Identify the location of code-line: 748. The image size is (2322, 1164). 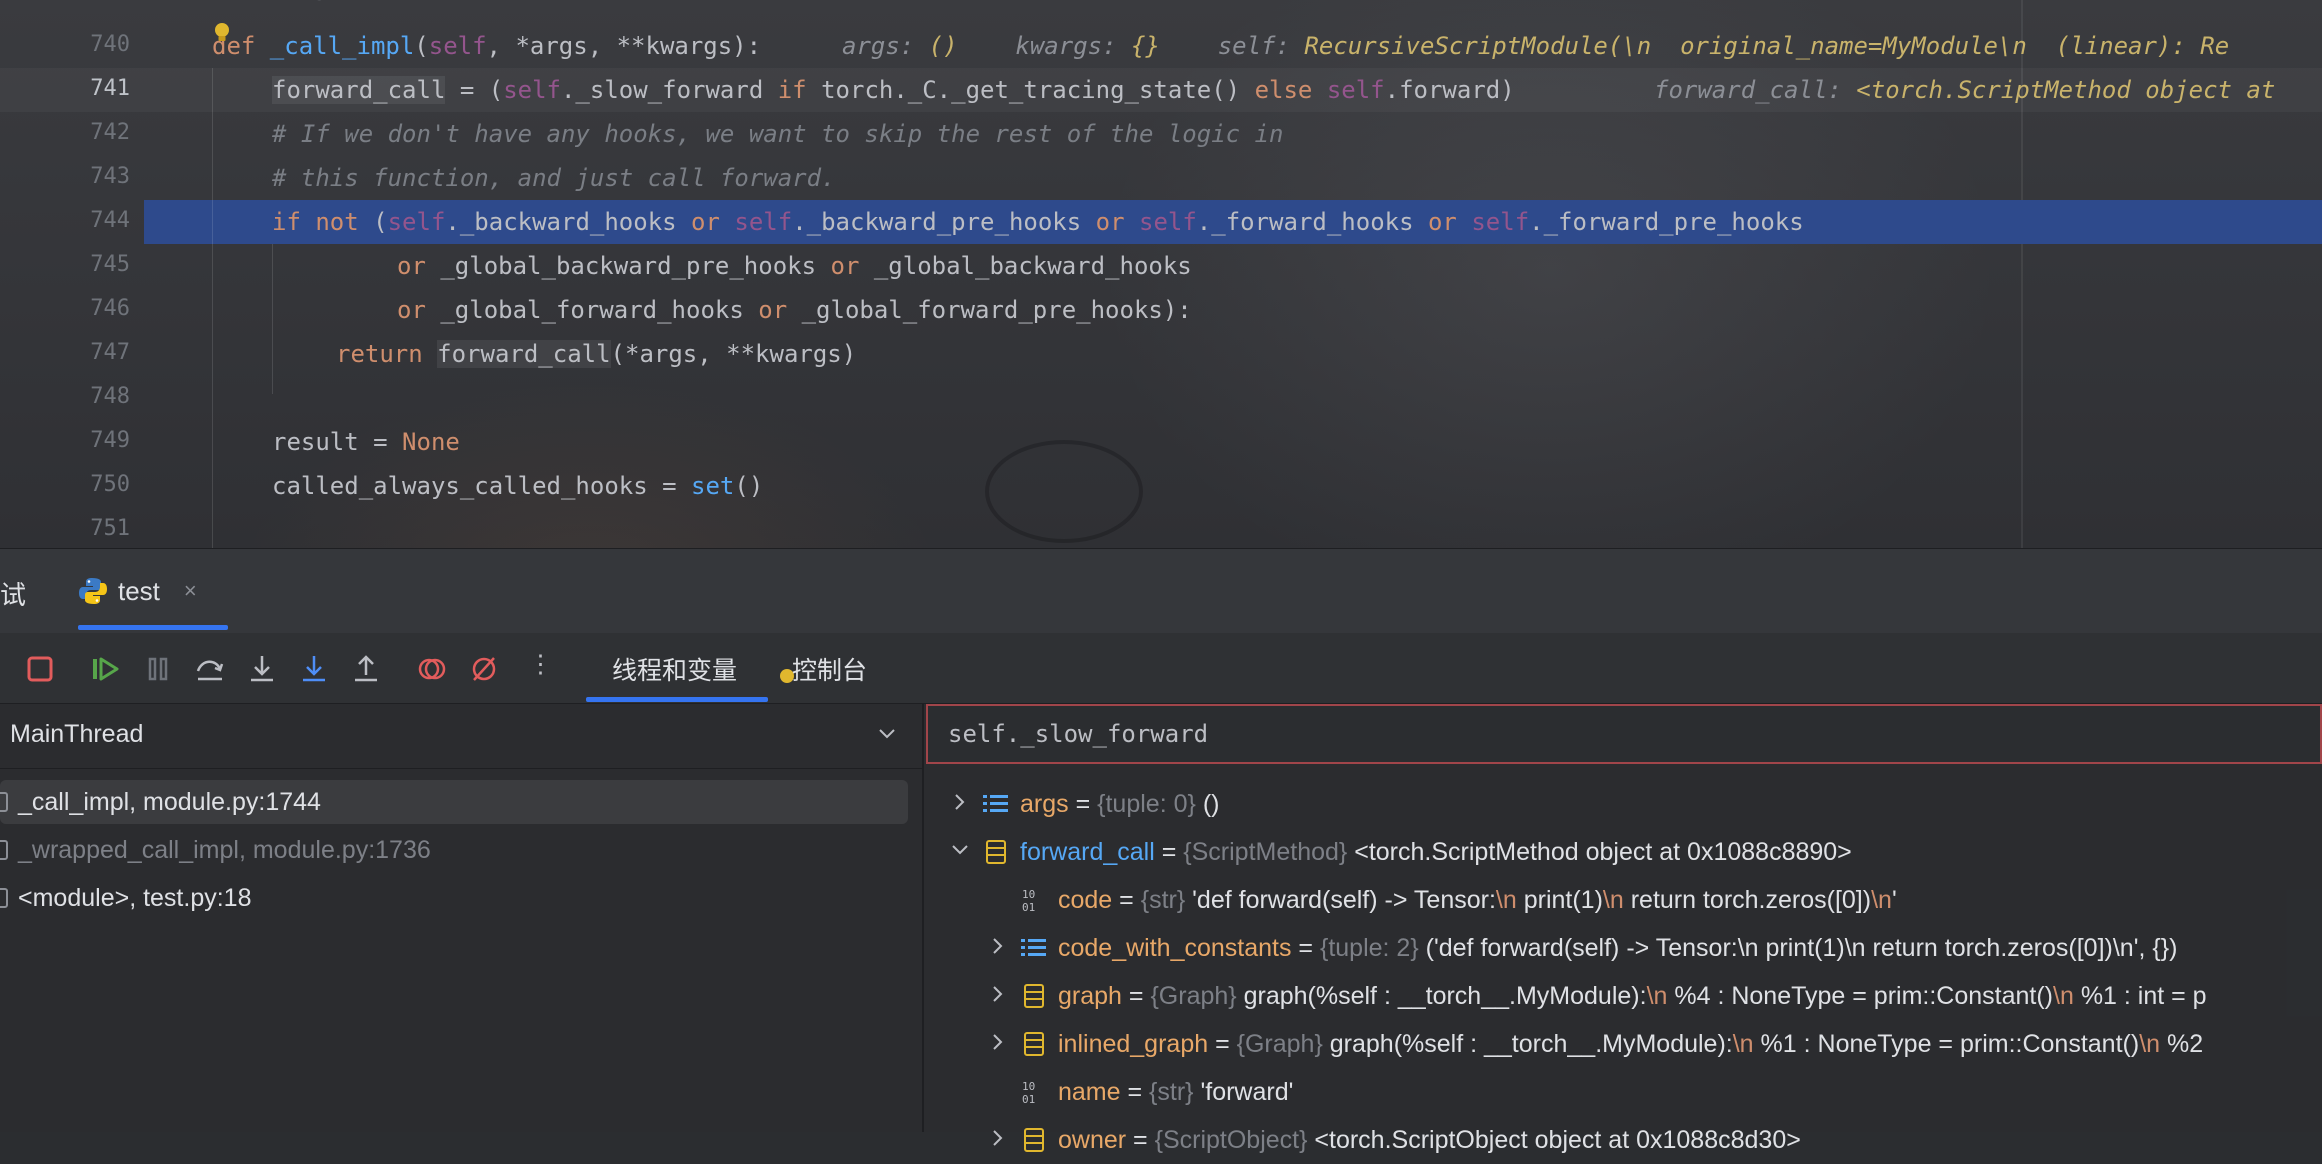
(1161, 398).